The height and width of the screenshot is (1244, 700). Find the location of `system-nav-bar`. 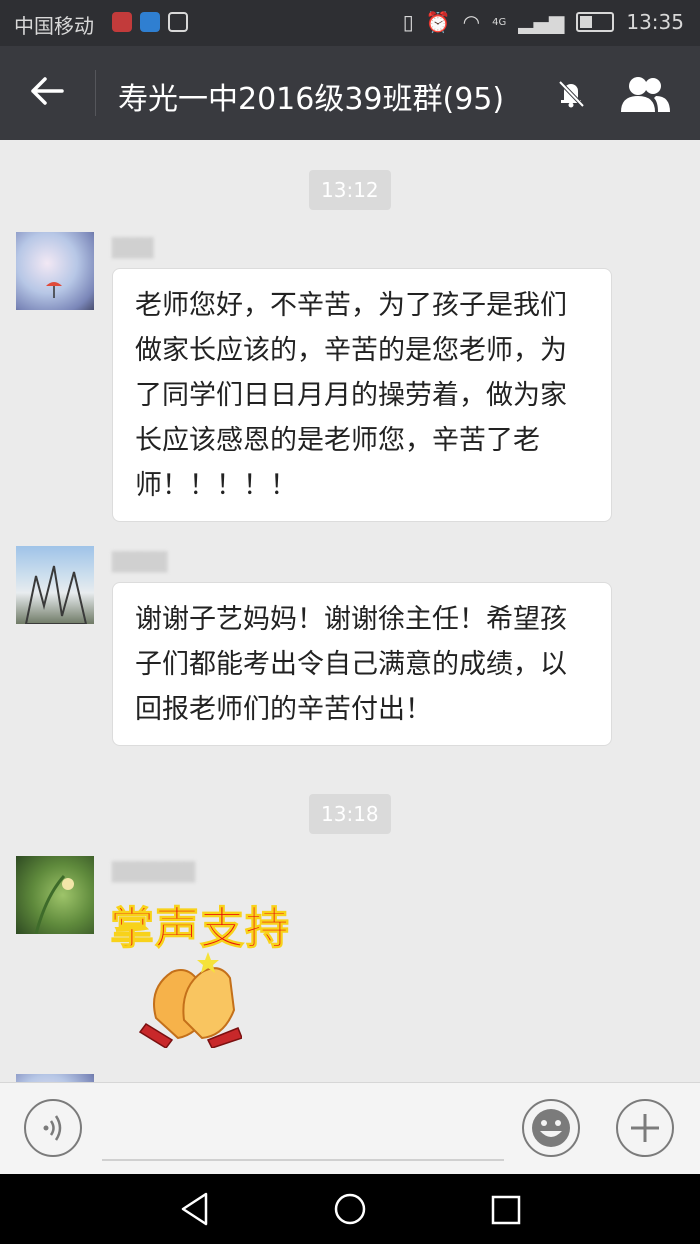

system-nav-bar is located at coordinates (350, 1209).